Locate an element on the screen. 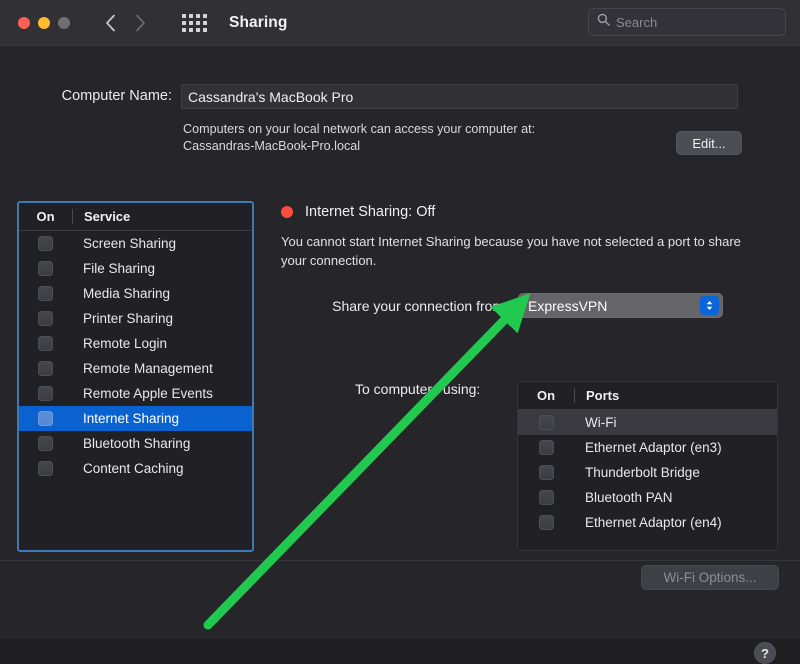 The width and height of the screenshot is (800, 664). ports-list-item: Bluetooth PAN is located at coordinates (647, 497).